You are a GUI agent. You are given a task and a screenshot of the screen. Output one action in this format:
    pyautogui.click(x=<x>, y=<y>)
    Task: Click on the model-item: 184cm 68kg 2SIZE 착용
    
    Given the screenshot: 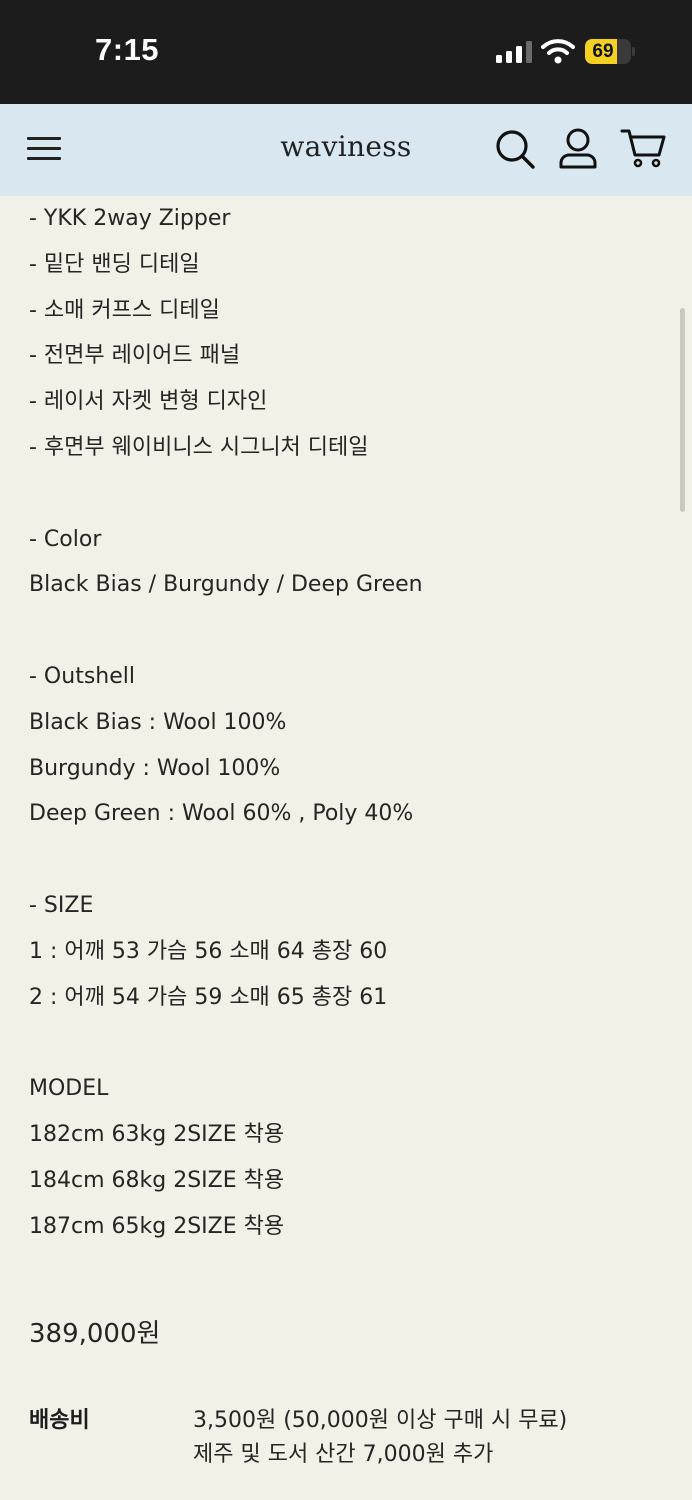 What is the action you would take?
    pyautogui.click(x=157, y=1180)
    